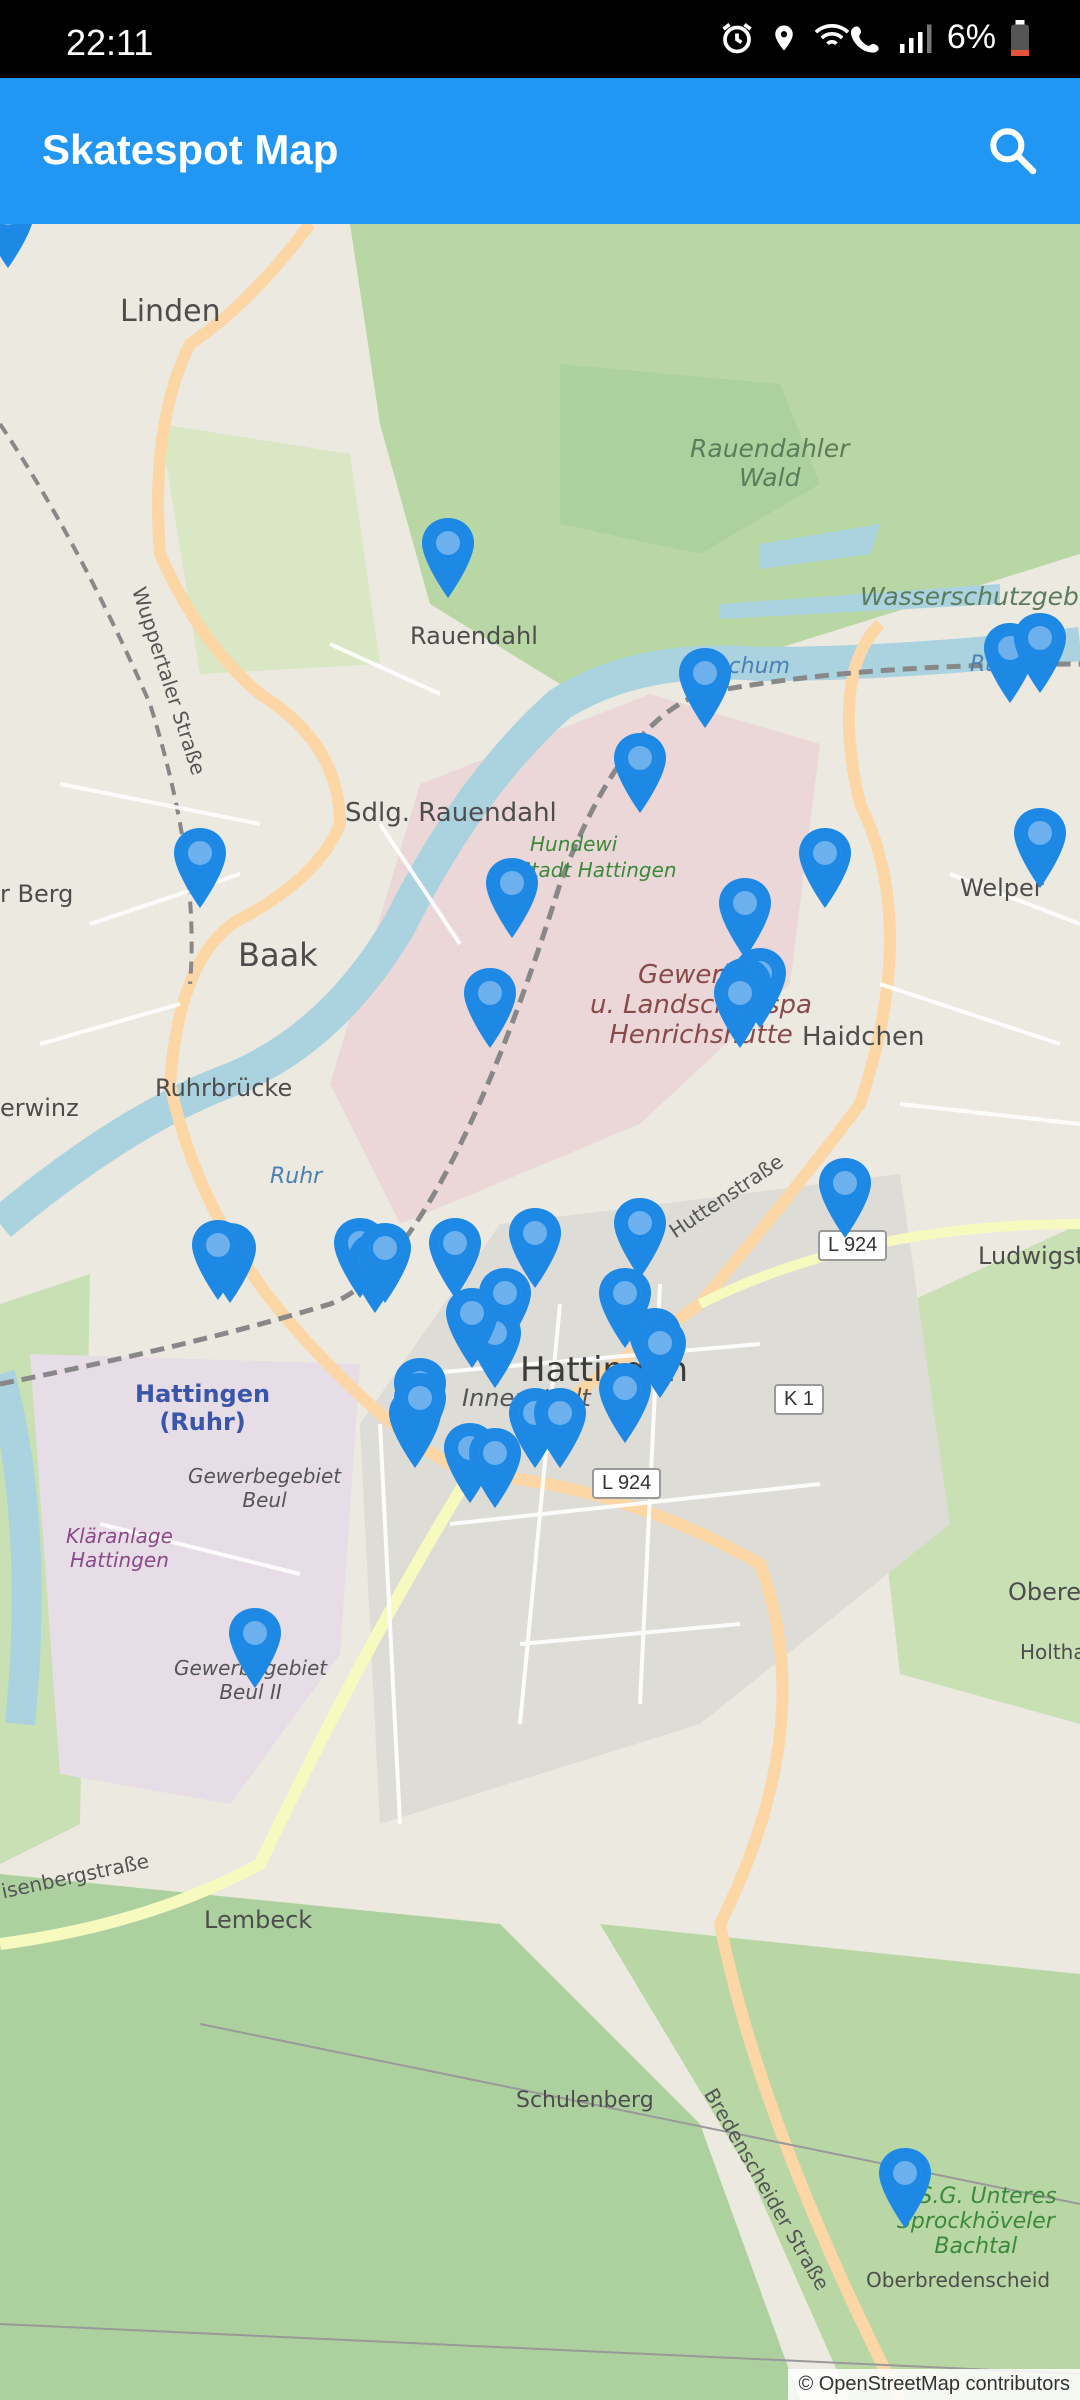  I want to click on search-icon, so click(1012, 150).